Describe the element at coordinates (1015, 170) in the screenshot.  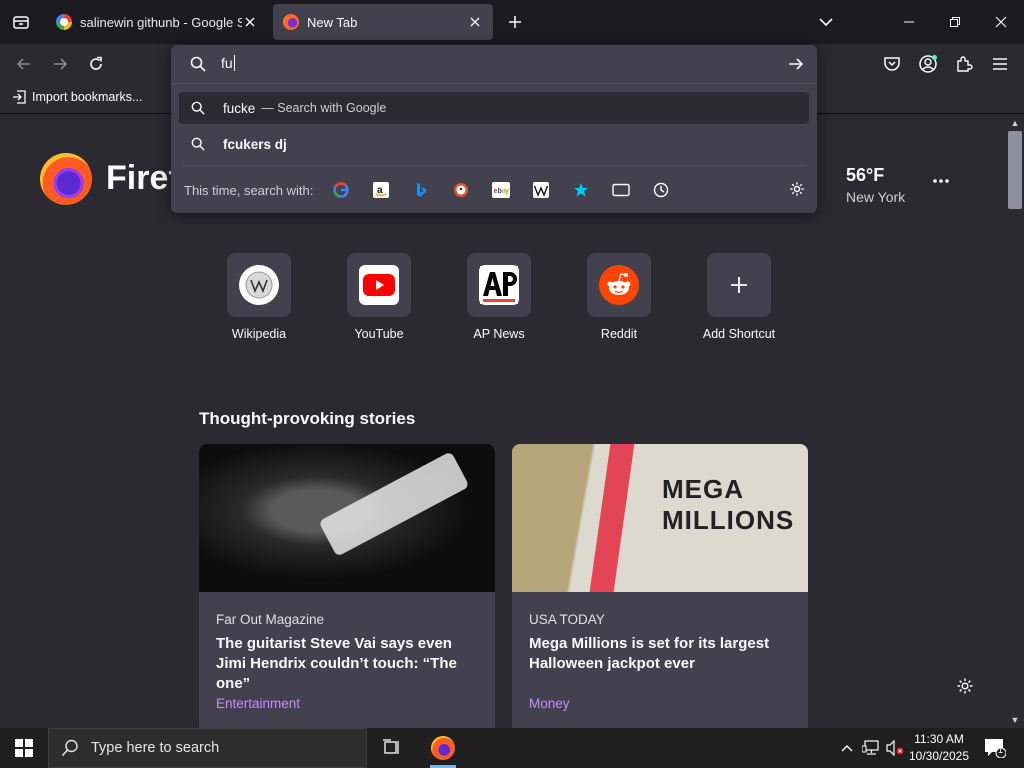
I see `scroll-thumb` at that location.